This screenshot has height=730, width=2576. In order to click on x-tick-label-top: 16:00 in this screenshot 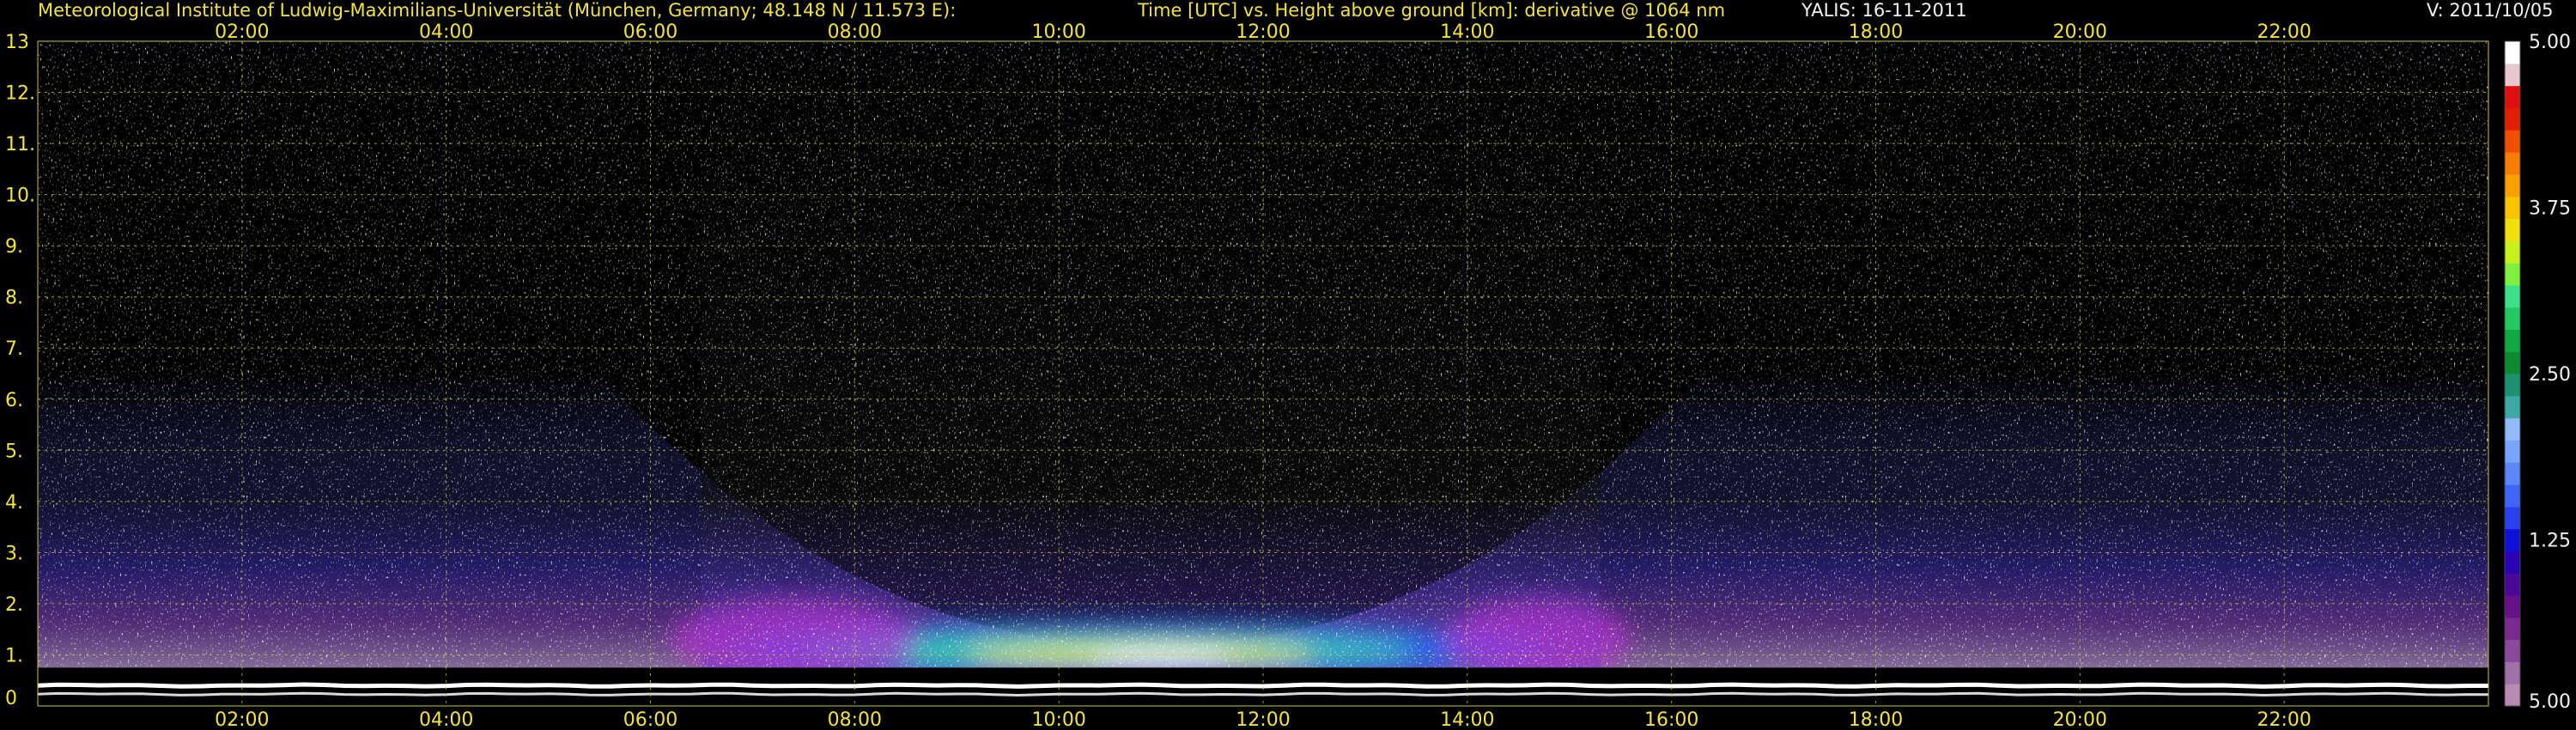, I will do `click(1671, 32)`.